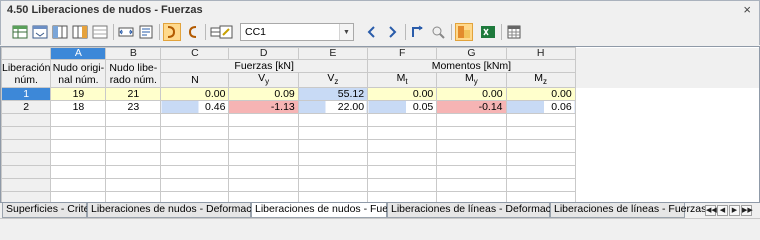 The width and height of the screenshot is (760, 240). Describe the element at coordinates (78, 53) in the screenshot. I see `column-letter-a: A` at that location.